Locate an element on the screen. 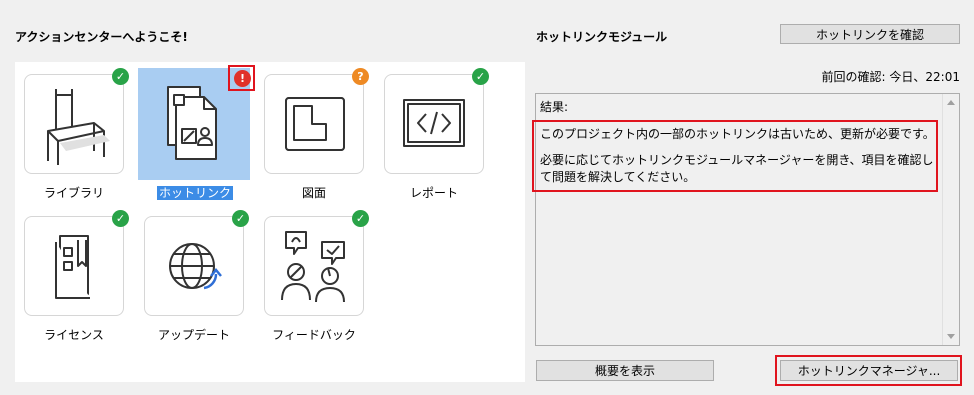  tile-label-library: ライブラリ is located at coordinates (73, 193).